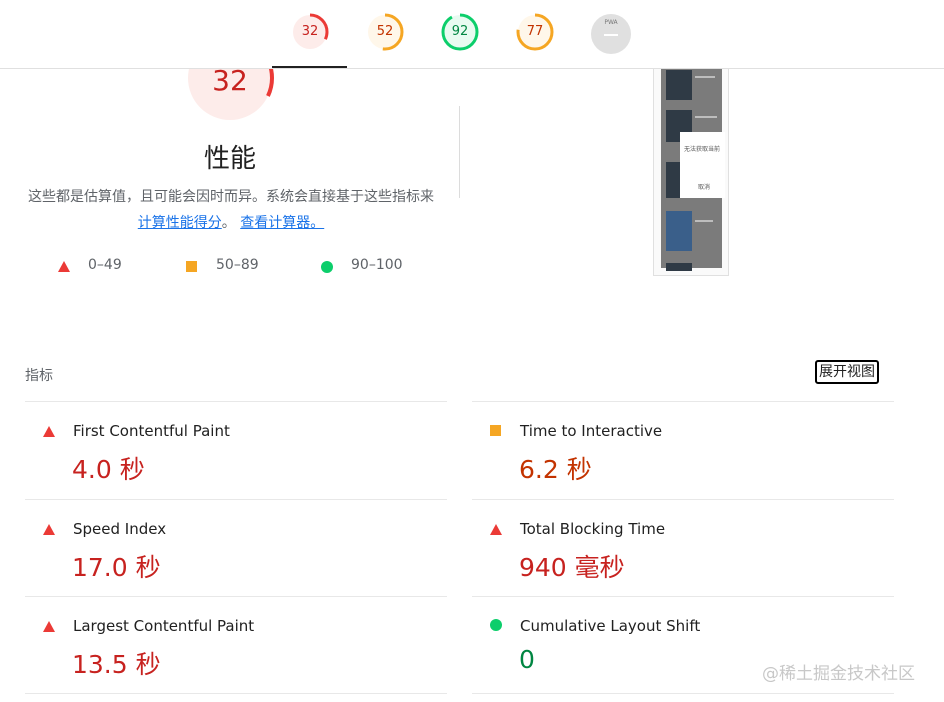 The width and height of the screenshot is (944, 702). I want to click on thumb-dialog-close: 取消, so click(704, 187).